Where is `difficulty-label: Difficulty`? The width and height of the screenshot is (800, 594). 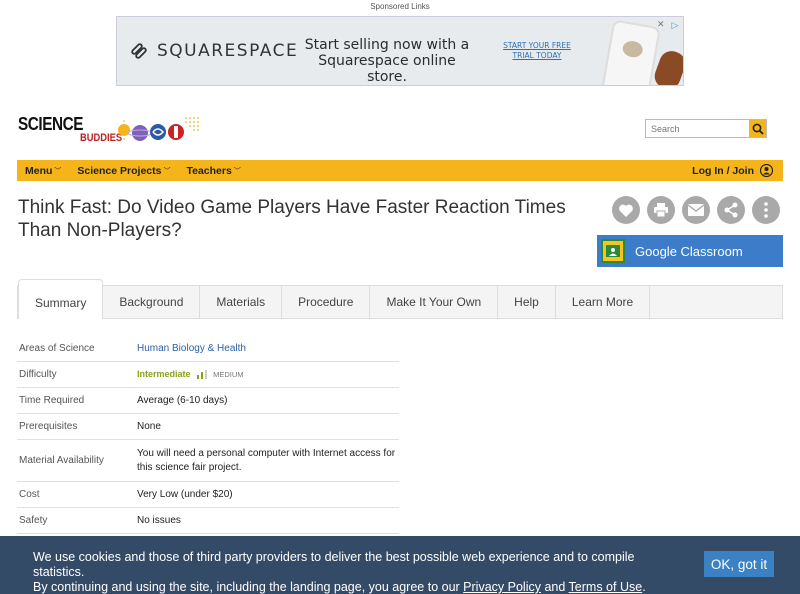
difficulty-label: Difficulty is located at coordinates (38, 374).